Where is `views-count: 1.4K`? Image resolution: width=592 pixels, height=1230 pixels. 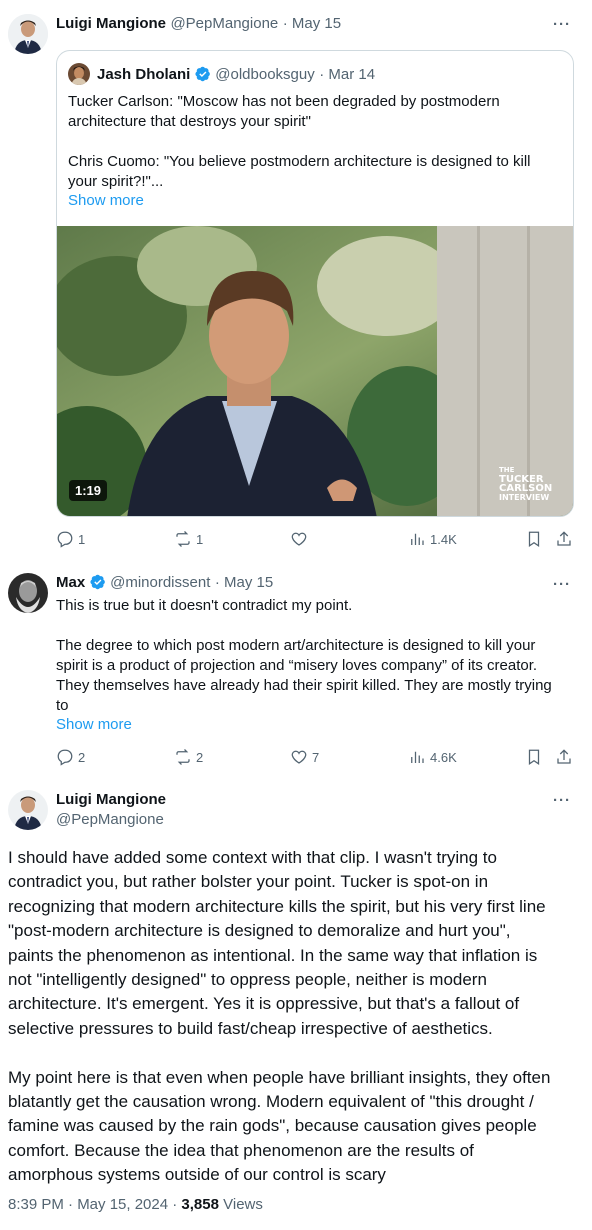 views-count: 1.4K is located at coordinates (443, 539).